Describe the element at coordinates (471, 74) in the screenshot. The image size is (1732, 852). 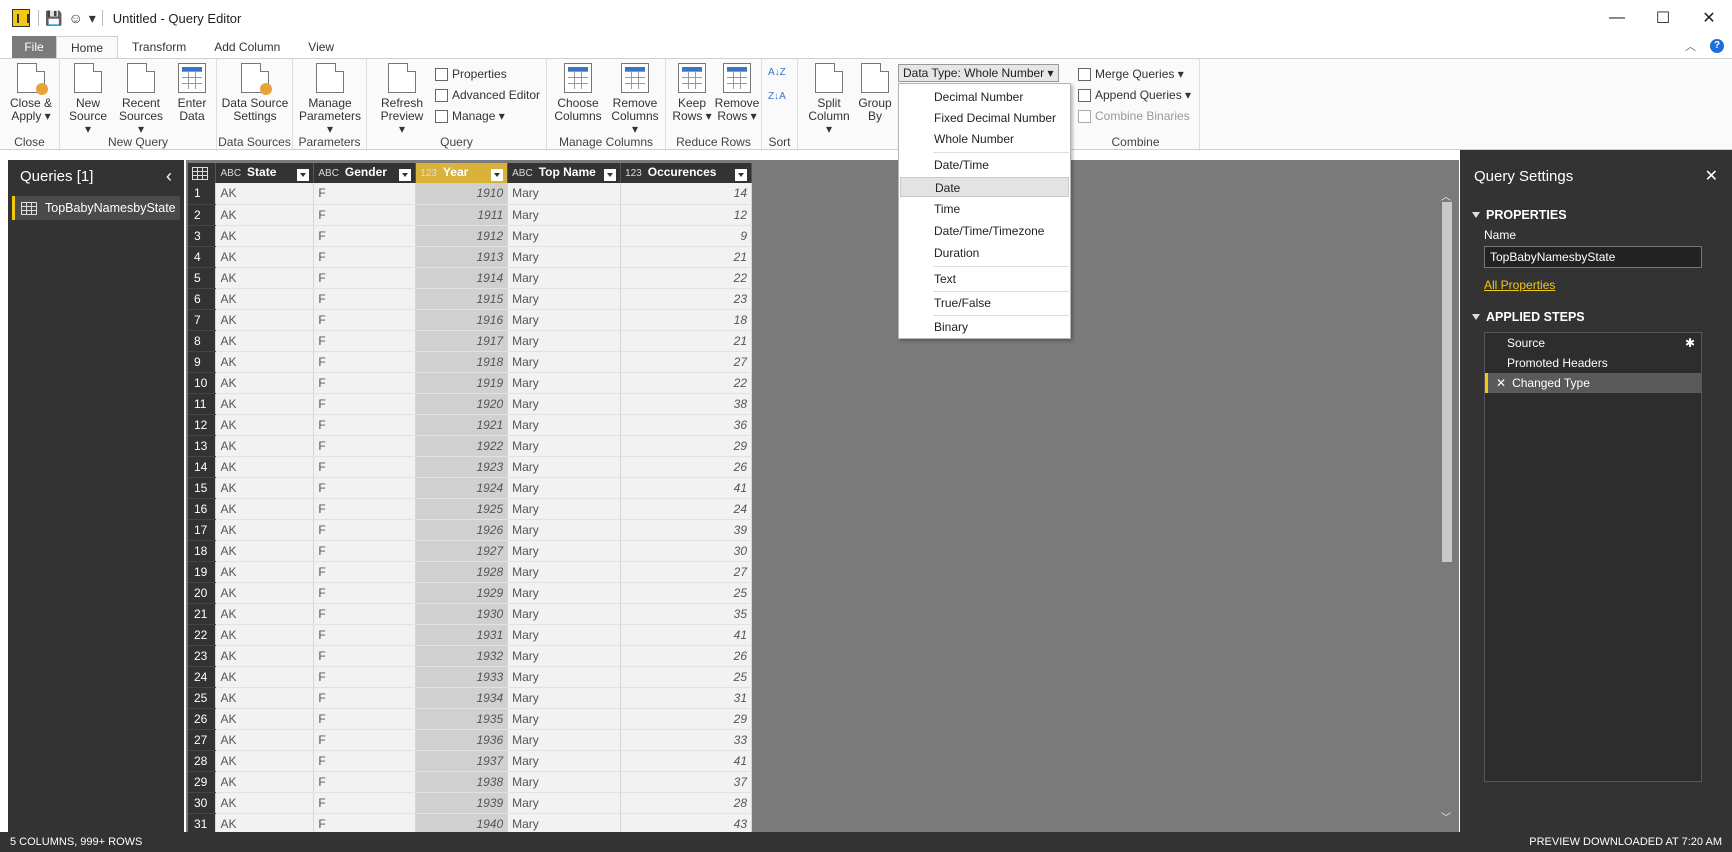
I see `properties-button: Properties` at that location.